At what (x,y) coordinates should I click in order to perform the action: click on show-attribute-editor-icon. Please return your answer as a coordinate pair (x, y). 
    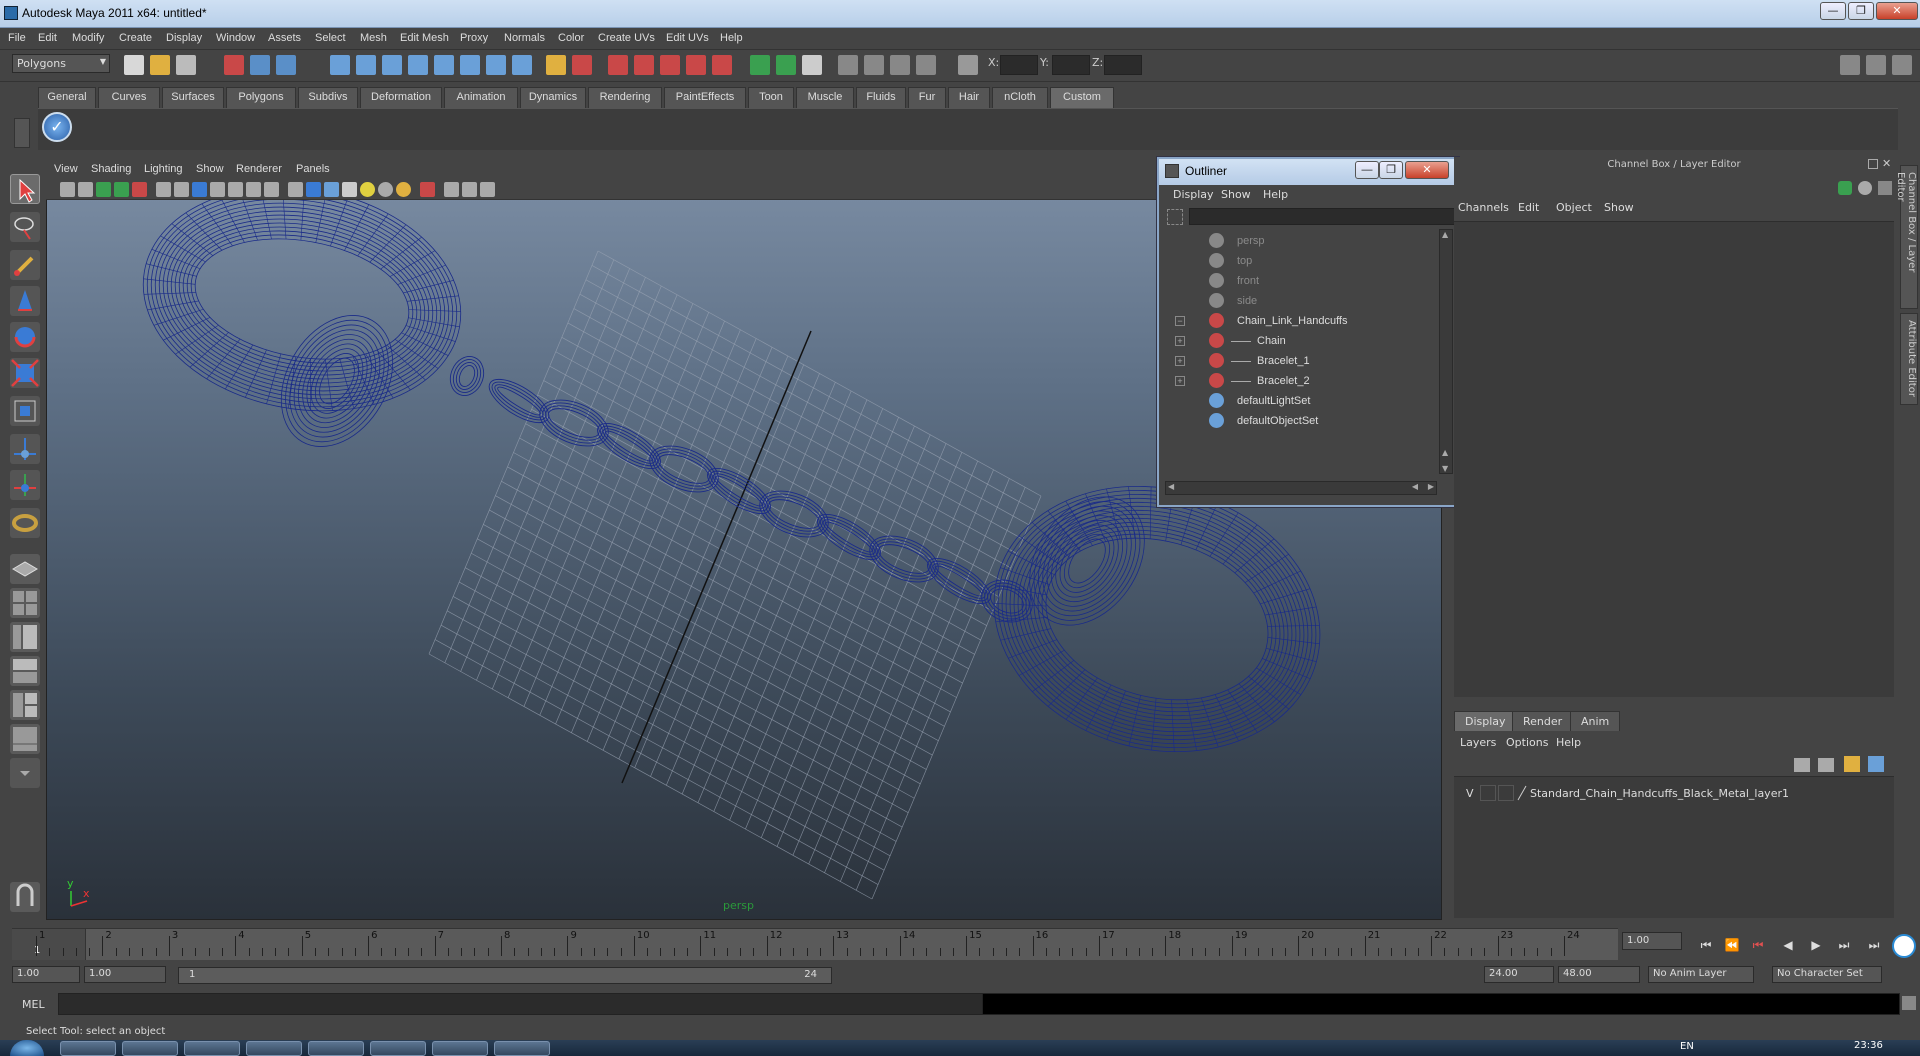
    Looking at the image, I should click on (1850, 65).